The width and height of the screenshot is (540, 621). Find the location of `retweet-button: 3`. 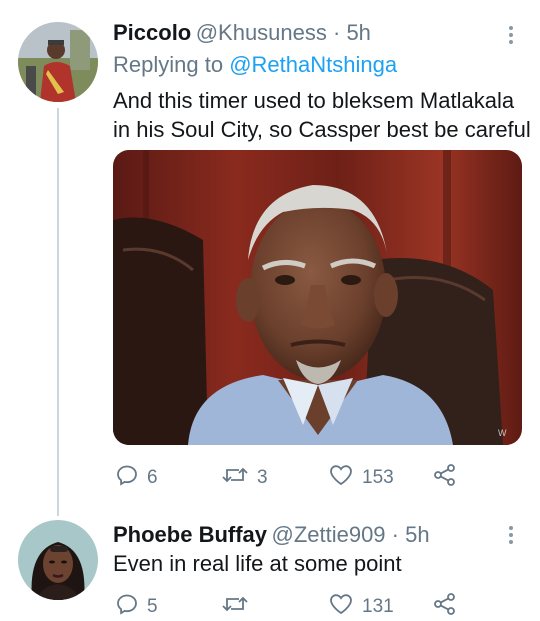

retweet-button: 3 is located at coordinates (244, 477).